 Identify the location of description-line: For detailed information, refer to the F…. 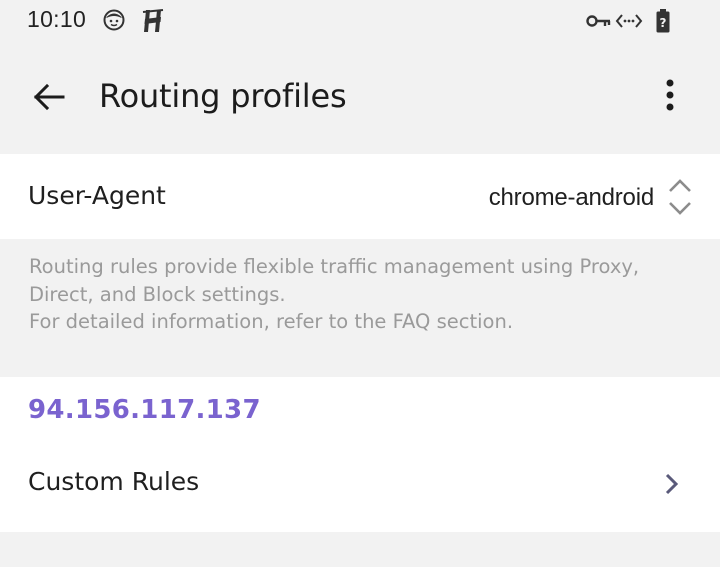
(364, 322).